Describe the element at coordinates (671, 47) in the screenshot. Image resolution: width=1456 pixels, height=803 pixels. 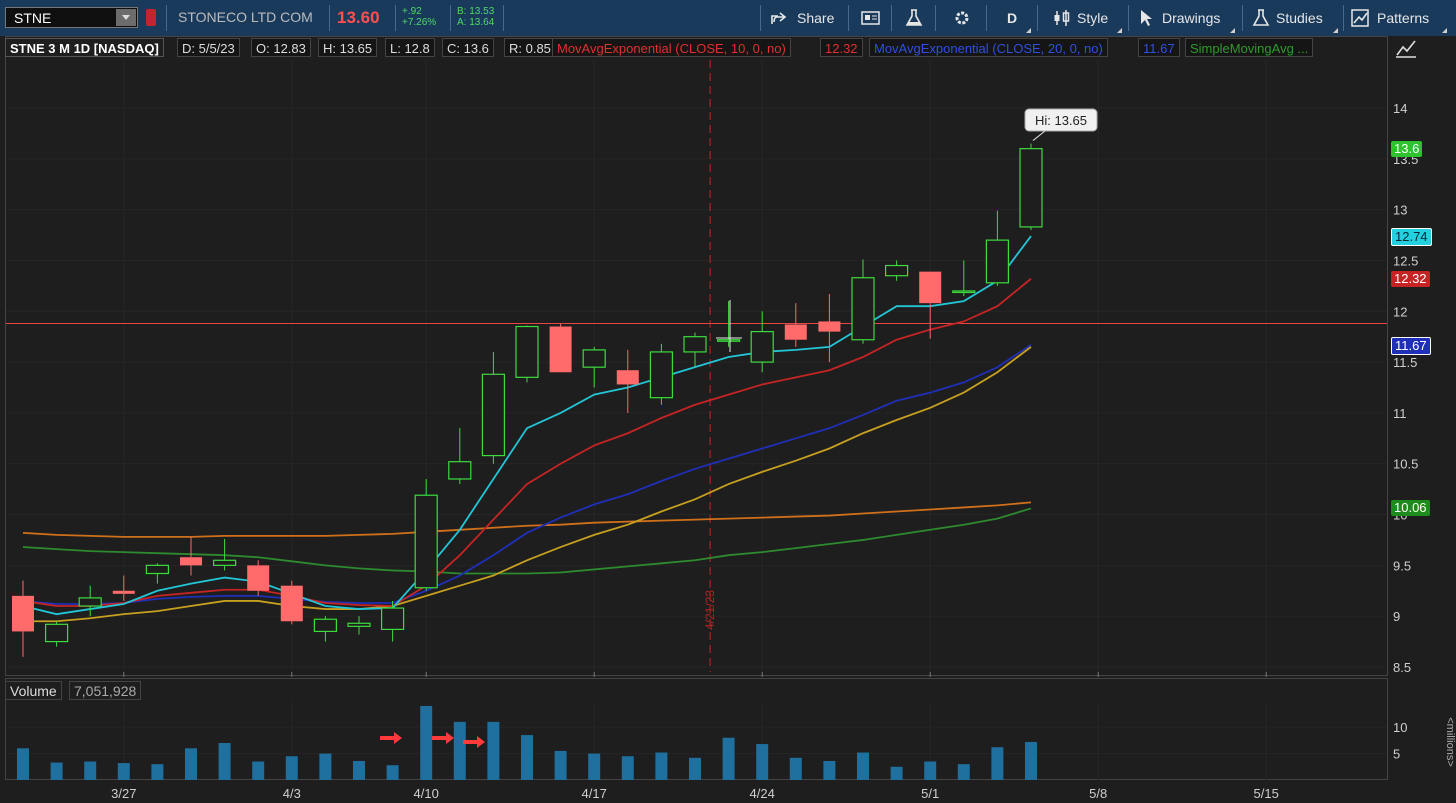
I see `ema10-study-label: MovAvgExponential (CLOSE, 10, 0, no)` at that location.